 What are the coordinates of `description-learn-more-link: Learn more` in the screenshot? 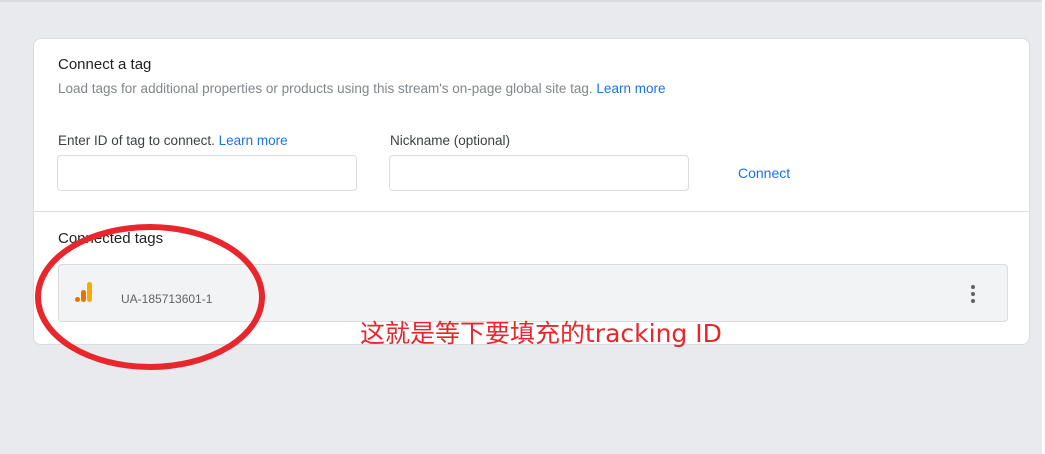 It's located at (630, 88).